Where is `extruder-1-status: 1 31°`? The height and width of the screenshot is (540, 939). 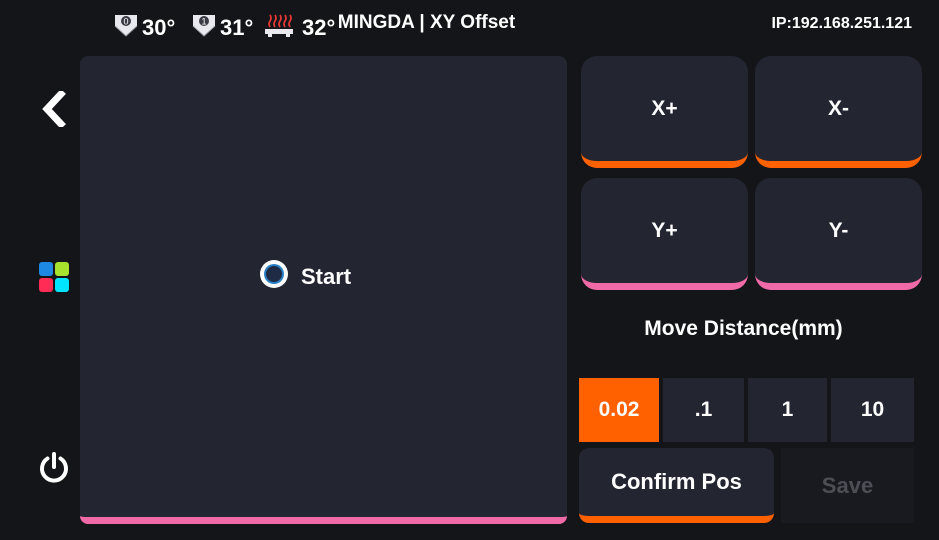
extruder-1-status: 1 31° is located at coordinates (222, 27).